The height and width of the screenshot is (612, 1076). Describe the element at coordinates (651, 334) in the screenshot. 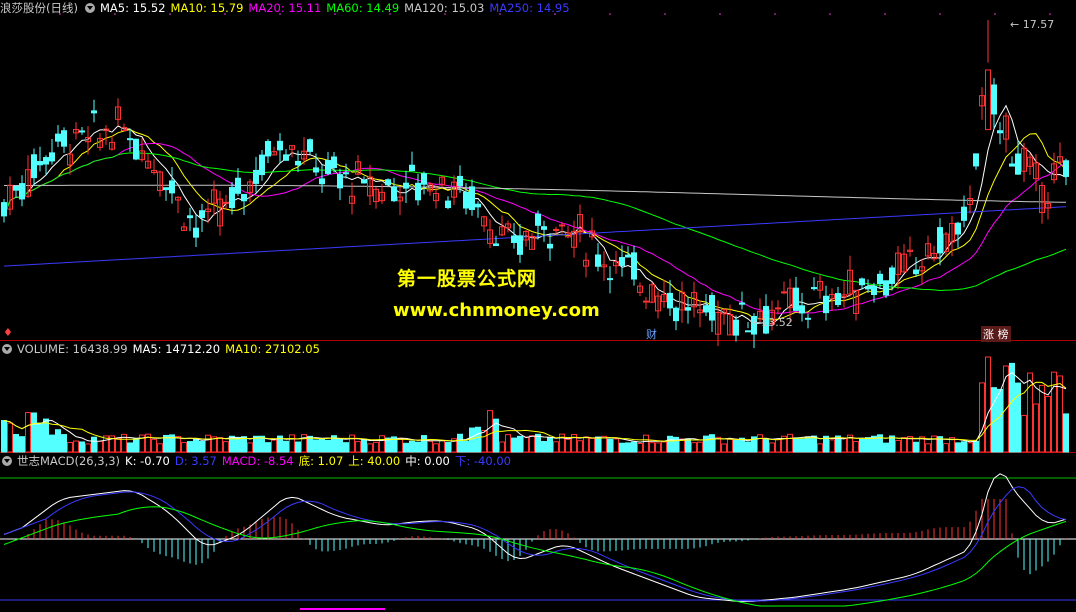

I see `finance-marker: 财` at that location.